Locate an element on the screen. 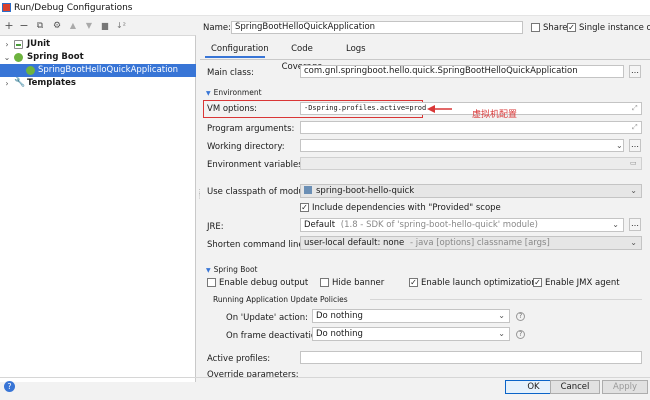 This screenshot has height=400, width=650. jmx-agent-checkbox: ✓ is located at coordinates (537, 282).